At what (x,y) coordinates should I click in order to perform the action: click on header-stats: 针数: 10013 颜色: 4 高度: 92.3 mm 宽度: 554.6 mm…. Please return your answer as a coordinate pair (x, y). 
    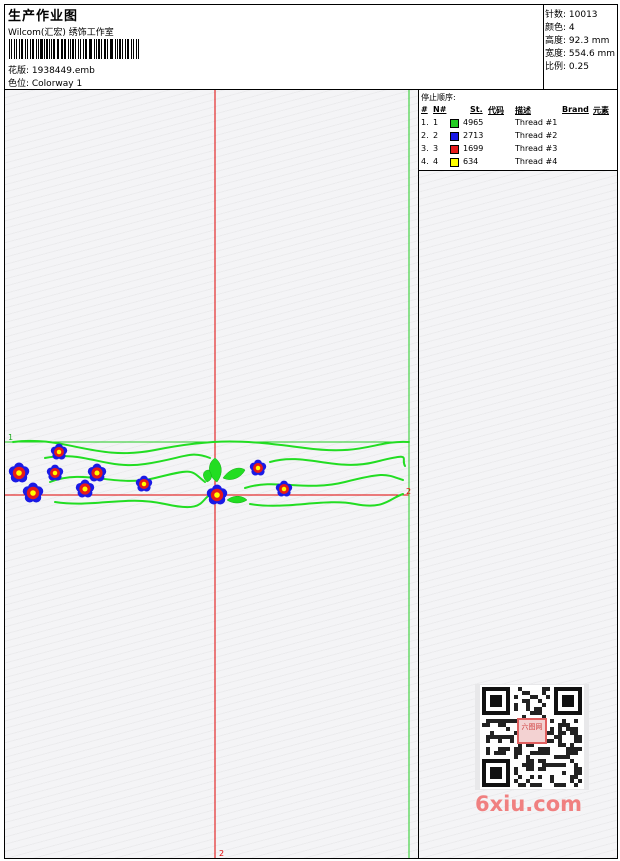
    Looking at the image, I should click on (580, 47).